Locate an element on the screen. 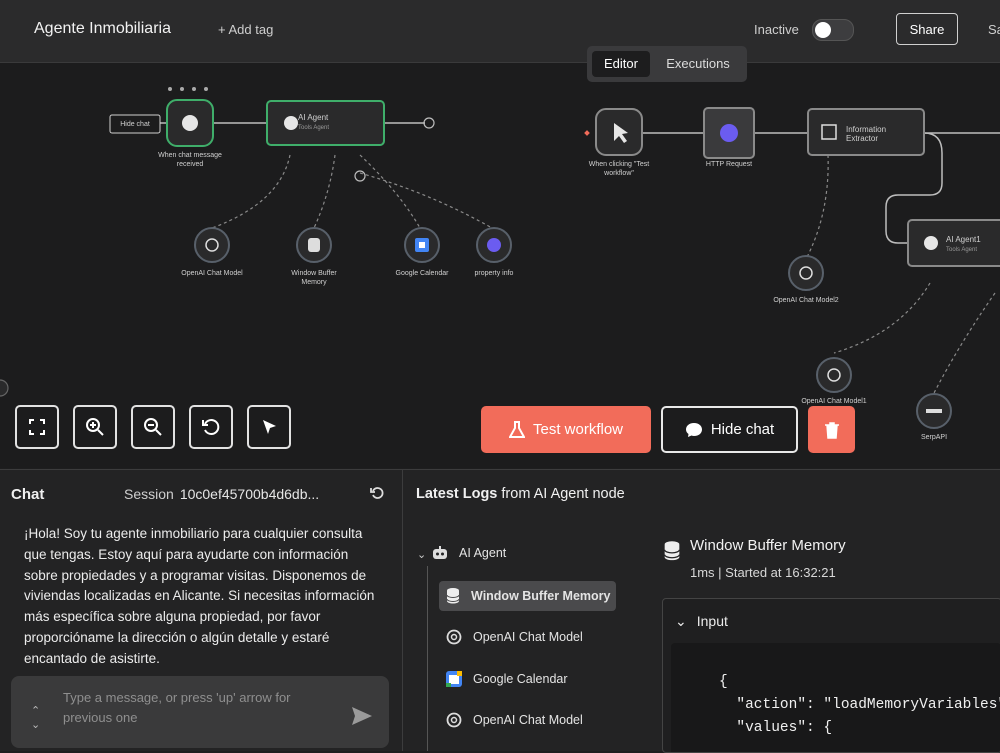 The height and width of the screenshot is (753, 1000). openai-chat-model1-node is located at coordinates (834, 375).